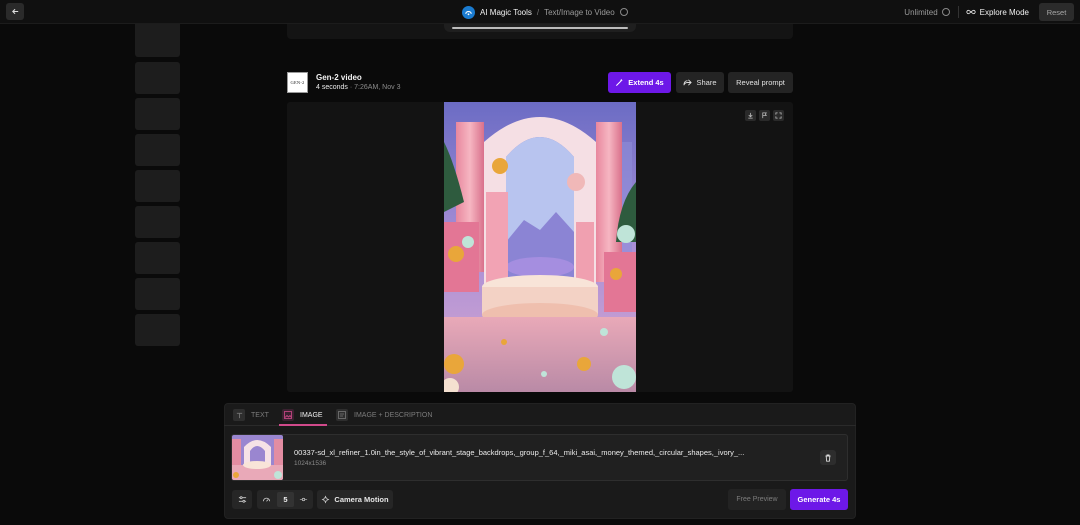 The width and height of the screenshot is (1080, 525). I want to click on video-meta: 4 seconds · 7:26AM, Nov 3, so click(358, 87).